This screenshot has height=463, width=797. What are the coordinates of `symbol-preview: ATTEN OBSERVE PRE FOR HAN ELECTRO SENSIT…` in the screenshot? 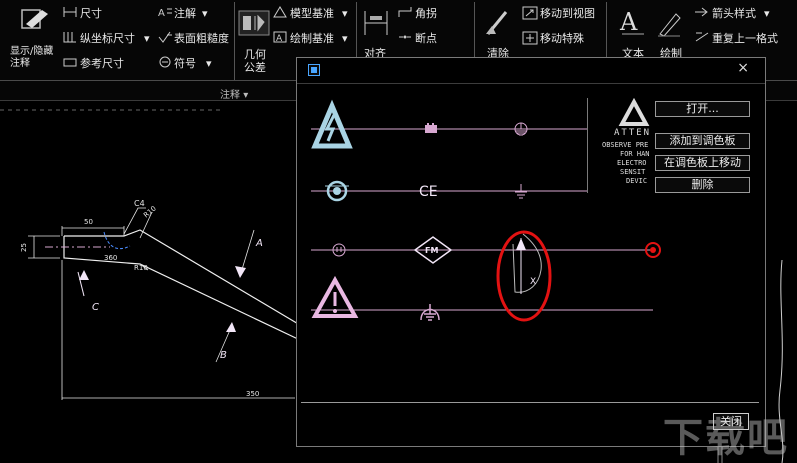 It's located at (621, 145).